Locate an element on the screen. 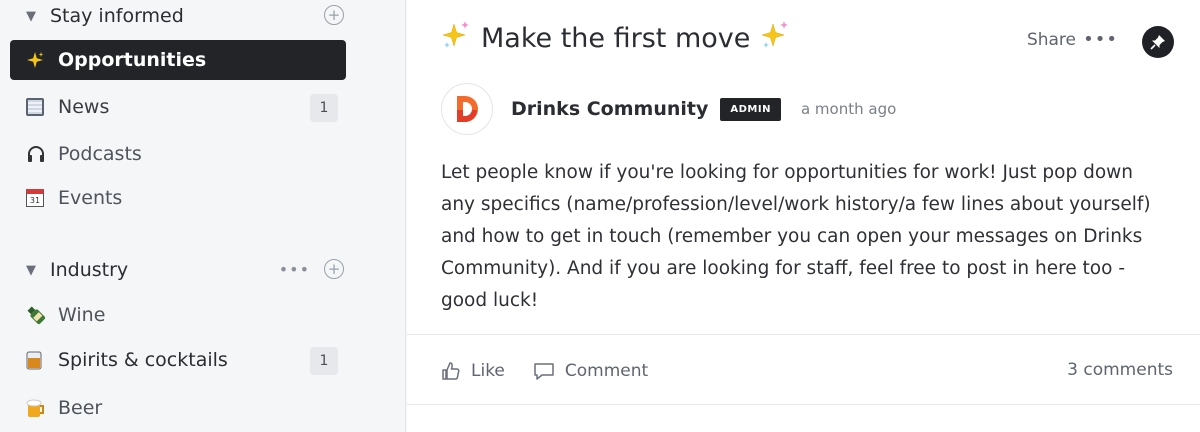  sidebar-item-beer: Beer is located at coordinates (178, 408).